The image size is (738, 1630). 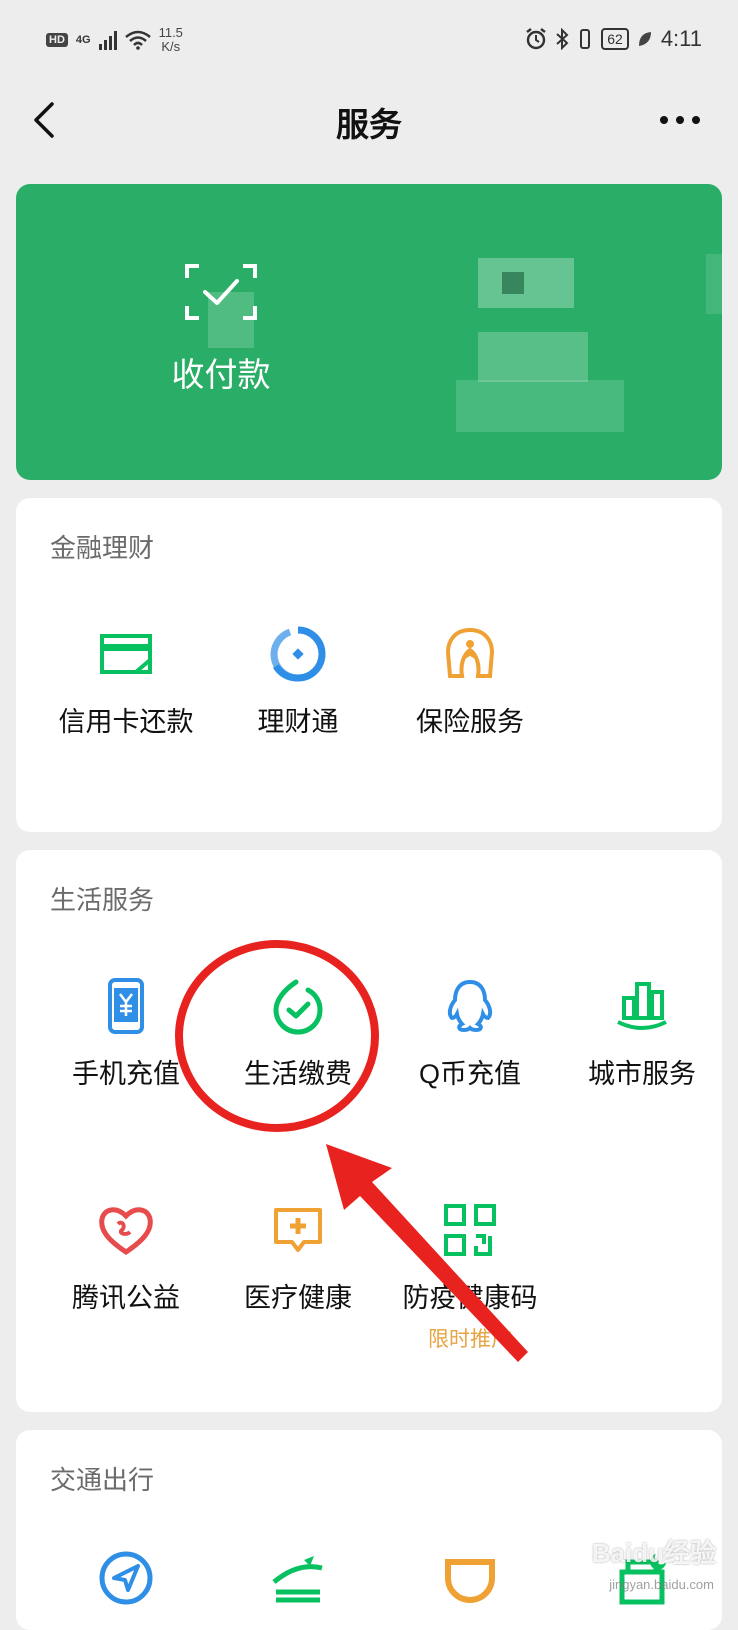 What do you see at coordinates (126, 1074) in the screenshot?
I see `item-label: 手机充值` at bounding box center [126, 1074].